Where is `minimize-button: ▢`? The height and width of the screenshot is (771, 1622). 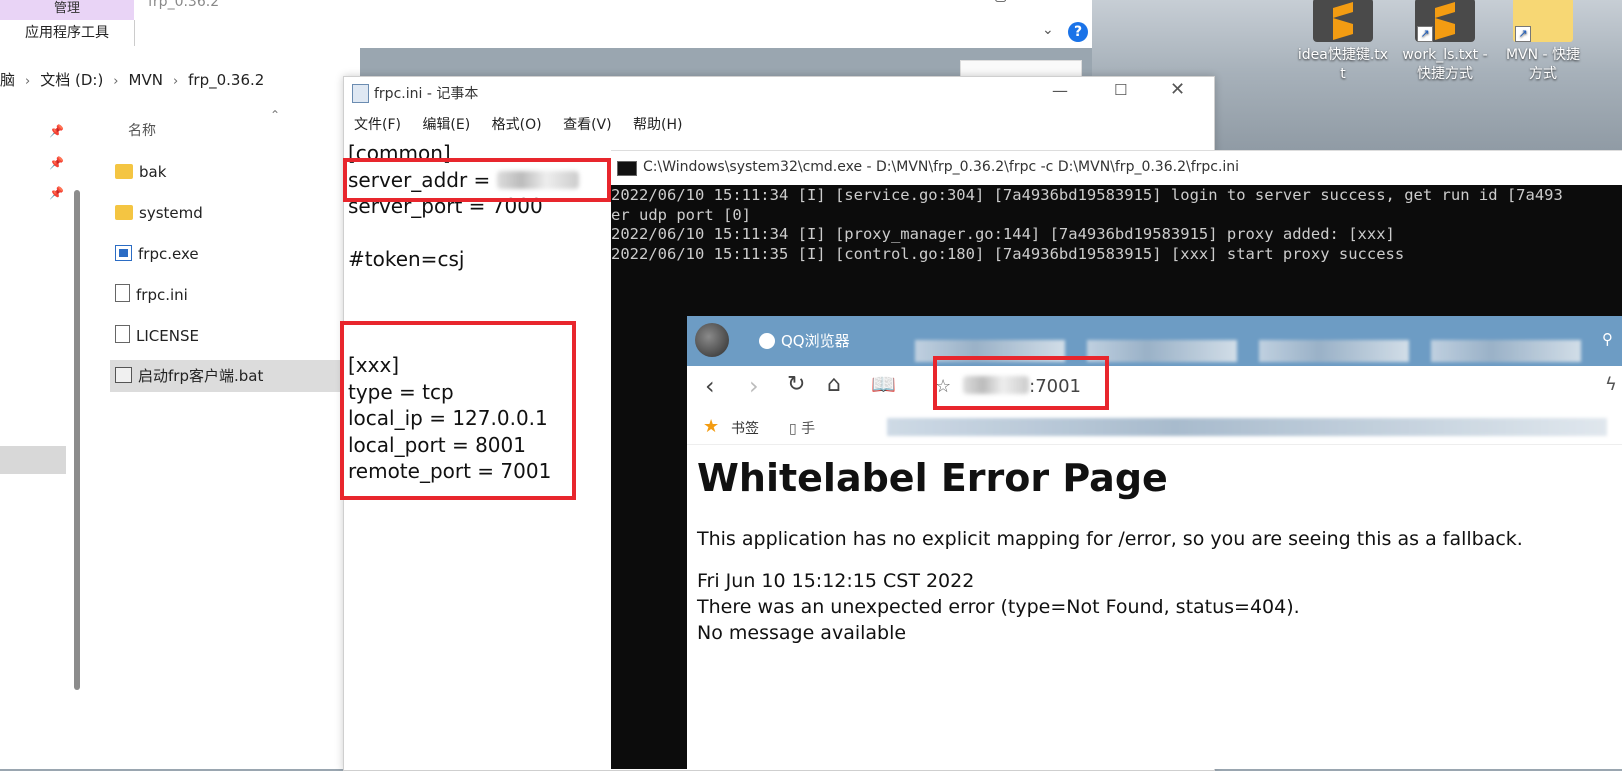
minimize-button: ▢ is located at coordinates (1000, 2).